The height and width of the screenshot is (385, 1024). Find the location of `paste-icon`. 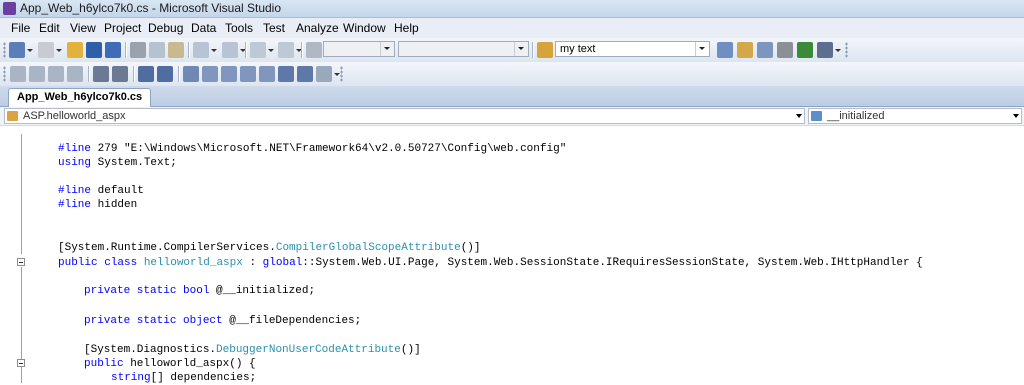

paste-icon is located at coordinates (176, 50).